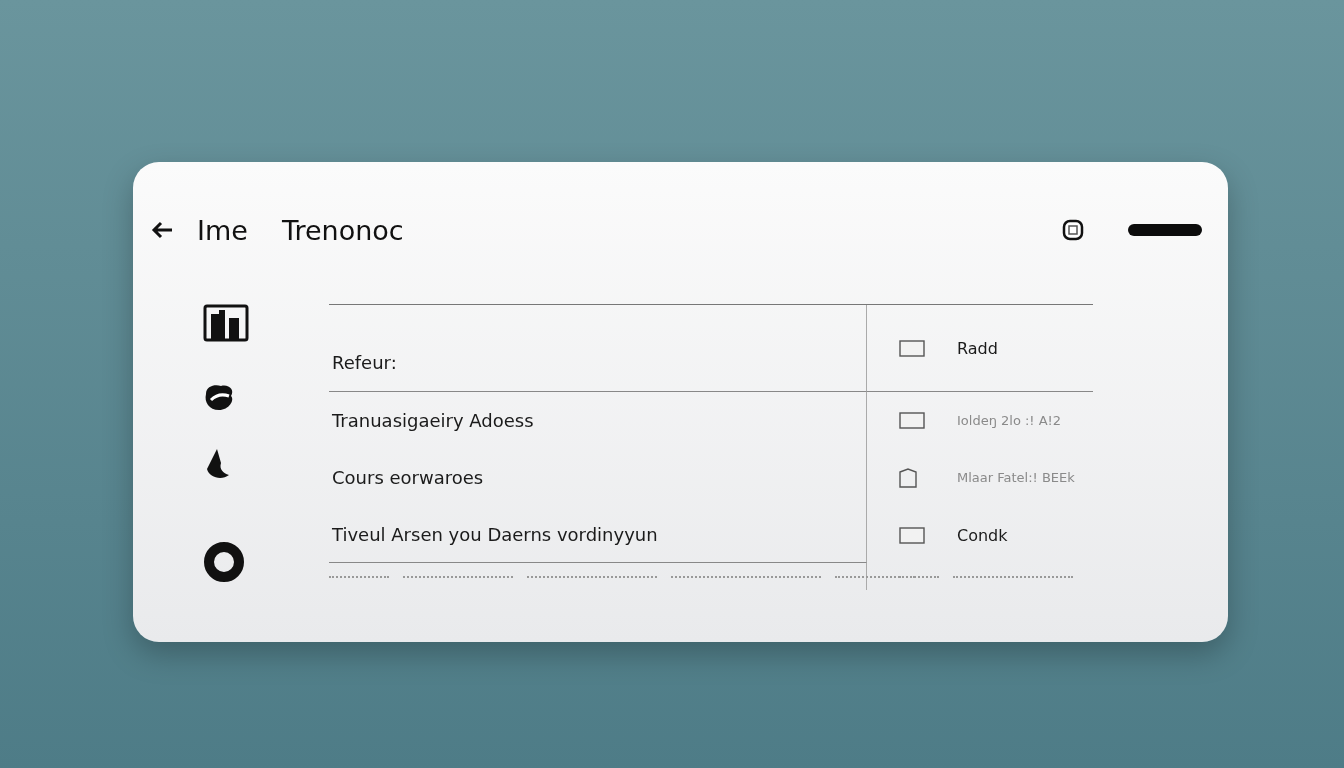 The image size is (1344, 768). What do you see at coordinates (406, 477) in the screenshot?
I see `list-row-label: Cours eorwaroes` at bounding box center [406, 477].